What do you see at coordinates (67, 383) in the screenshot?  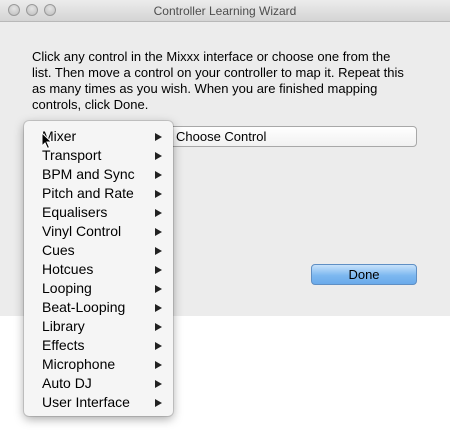 I see `menu-item-label: Auto DJ` at bounding box center [67, 383].